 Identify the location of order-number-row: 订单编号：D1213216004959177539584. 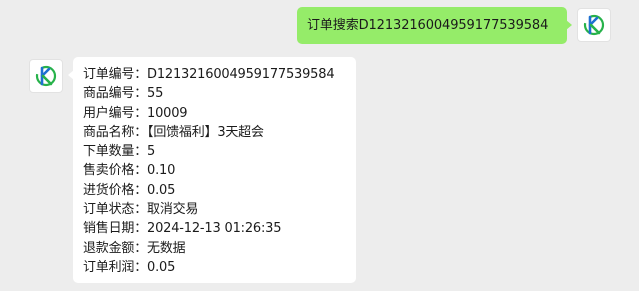
(214, 74).